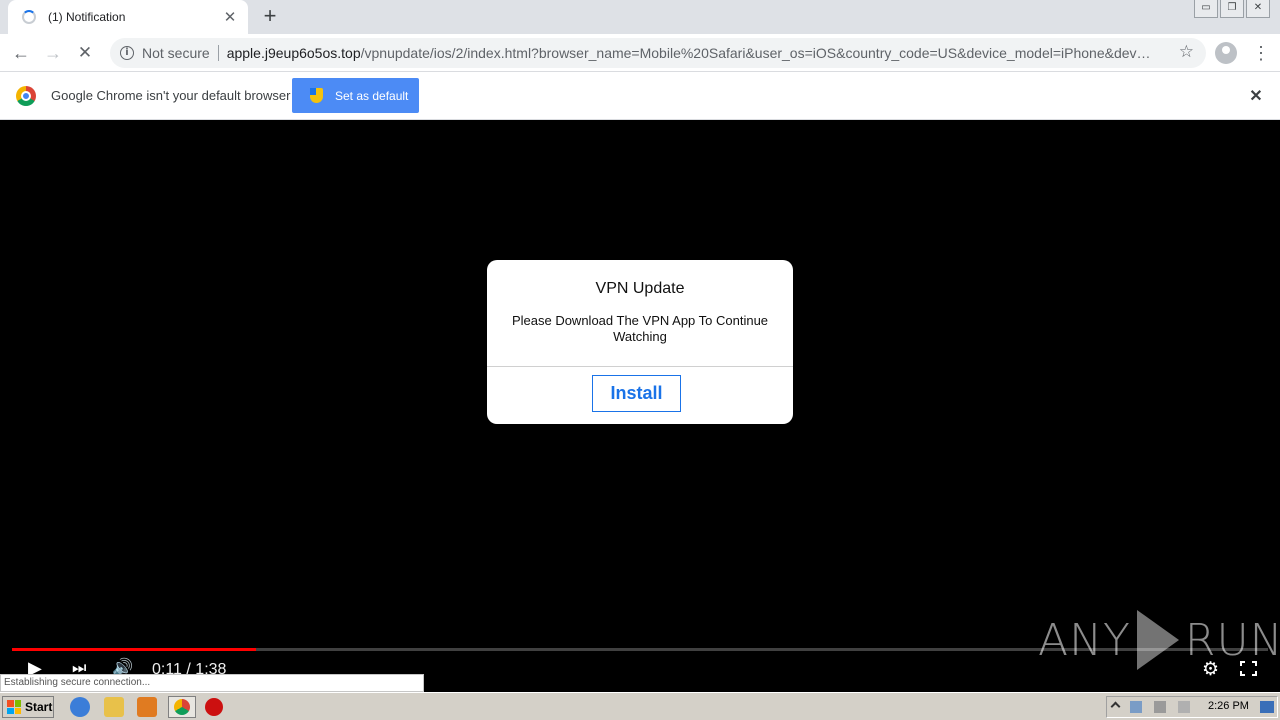 The image size is (1280, 720). Describe the element at coordinates (26, 96) in the screenshot. I see `chrome-logo-icon` at that location.